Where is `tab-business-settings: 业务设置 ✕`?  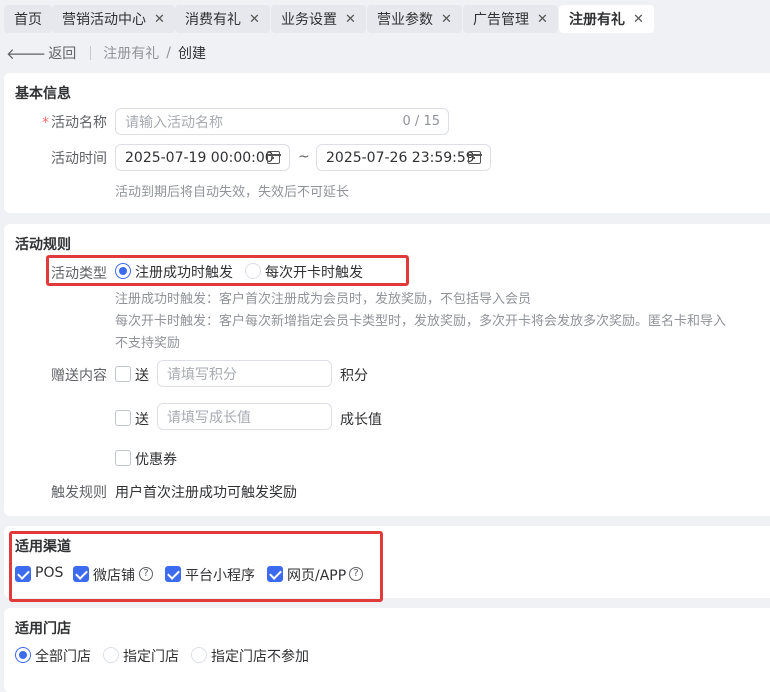 tab-business-settings: 业务设置 ✕ is located at coordinates (318, 19).